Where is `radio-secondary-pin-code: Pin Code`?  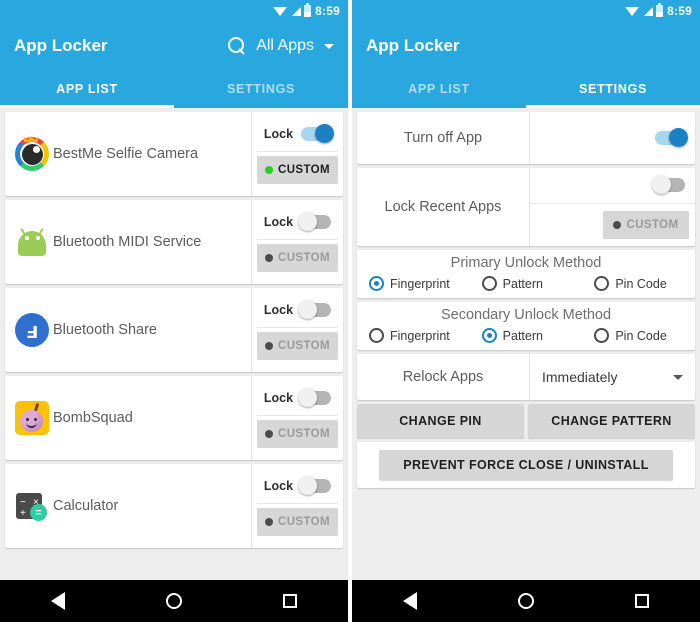
radio-secondary-pin-code: Pin Code is located at coordinates (638, 335).